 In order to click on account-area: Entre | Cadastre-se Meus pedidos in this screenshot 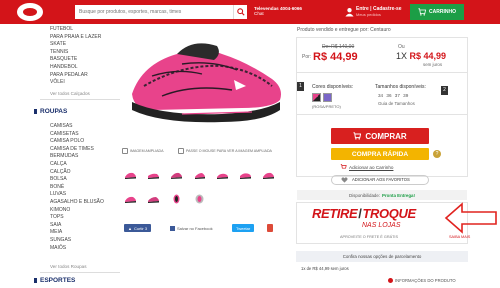, I will do `click(379, 12)`.